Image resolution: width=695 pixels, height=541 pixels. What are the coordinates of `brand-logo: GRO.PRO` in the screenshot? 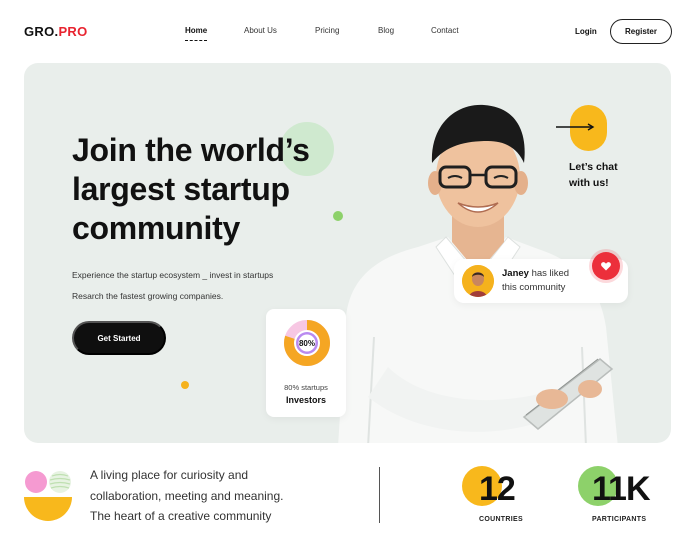 It's located at (56, 31).